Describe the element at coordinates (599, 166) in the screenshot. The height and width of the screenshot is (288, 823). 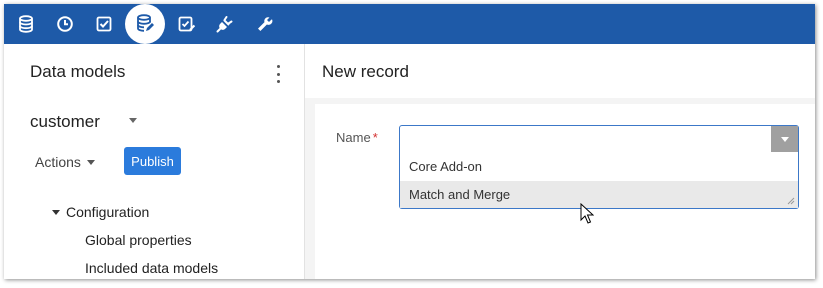
I see `dropdown-option-core-add-on: Core Add-on` at that location.